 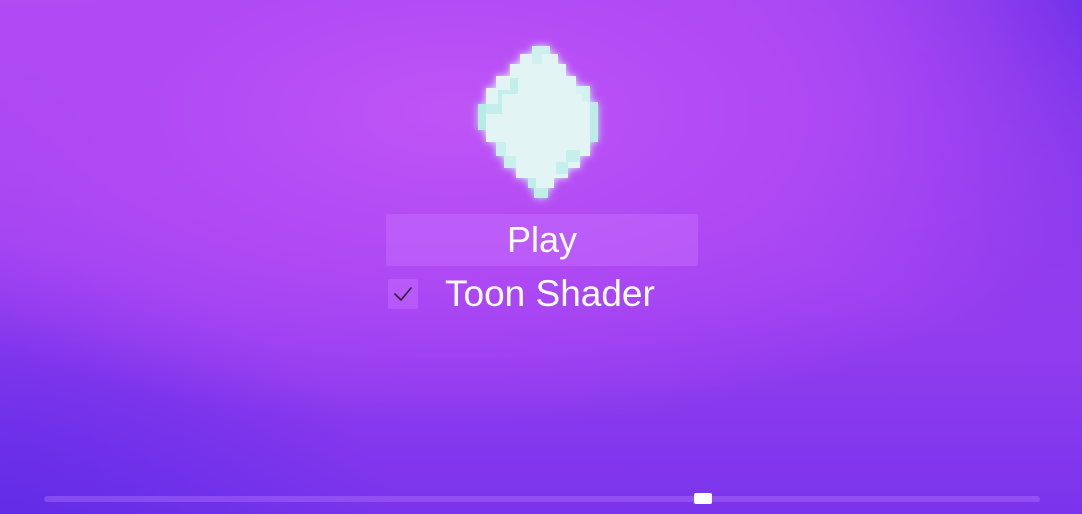 I want to click on crystal-icon, so click(x=541, y=122).